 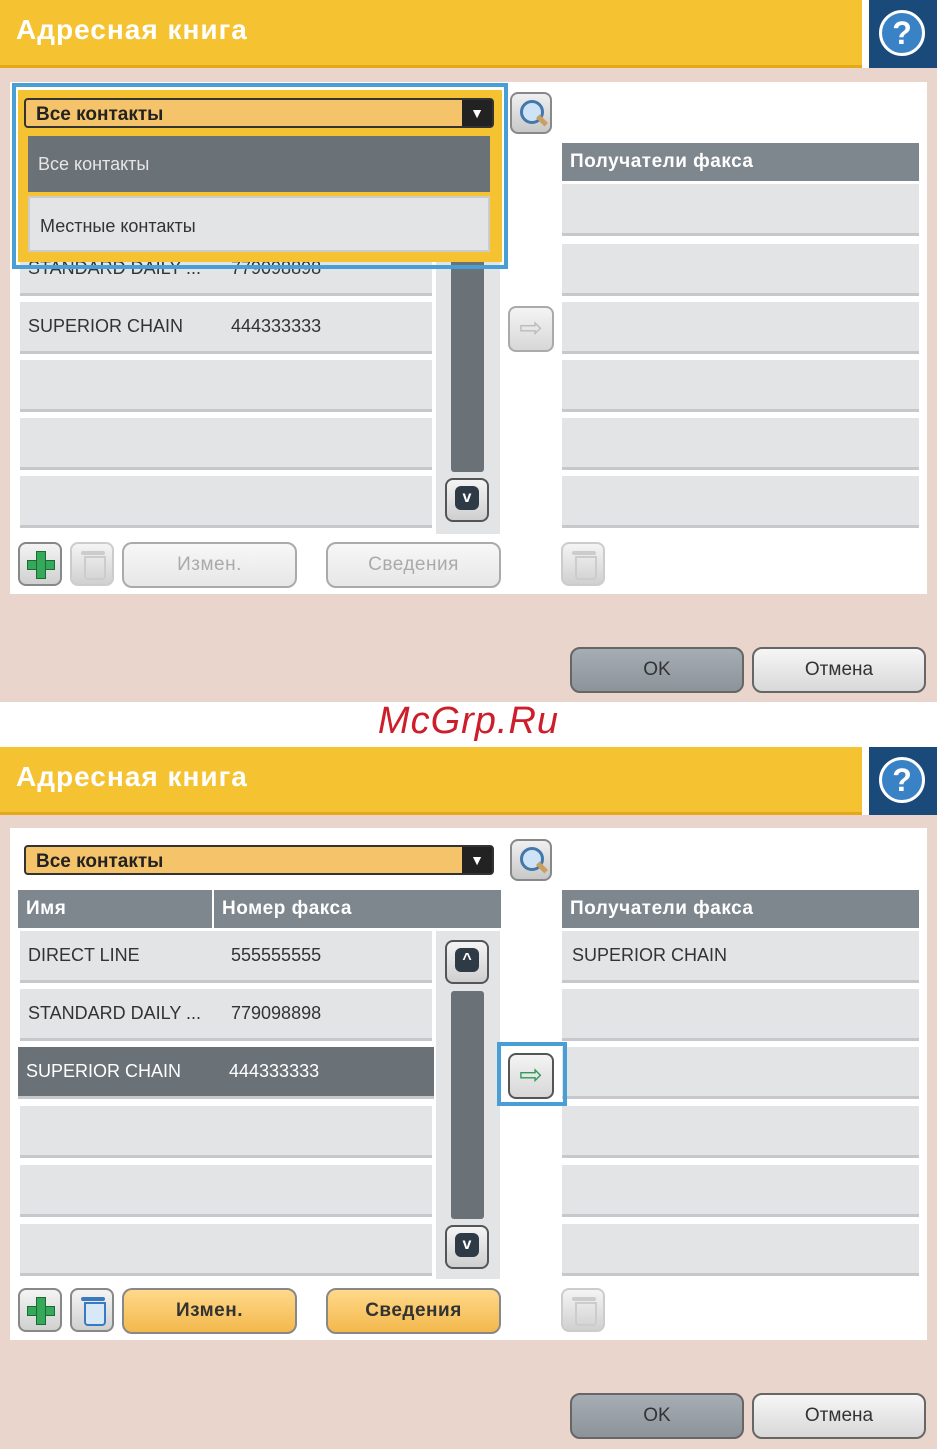 I want to click on table-row-selected: SUPERIOR CHAIN 444333333, so click(x=226, y=1073).